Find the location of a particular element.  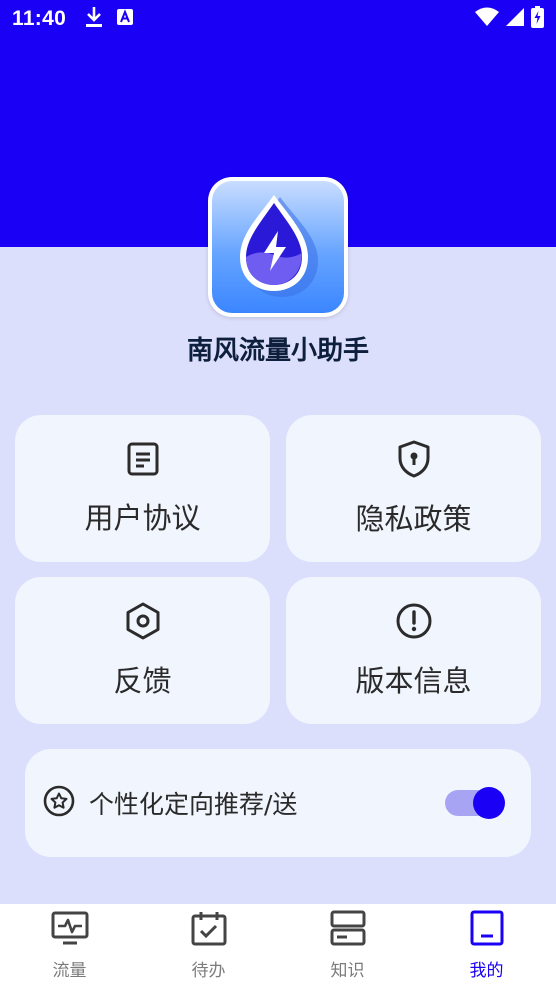

card-label: 版本信息 is located at coordinates (413, 680).